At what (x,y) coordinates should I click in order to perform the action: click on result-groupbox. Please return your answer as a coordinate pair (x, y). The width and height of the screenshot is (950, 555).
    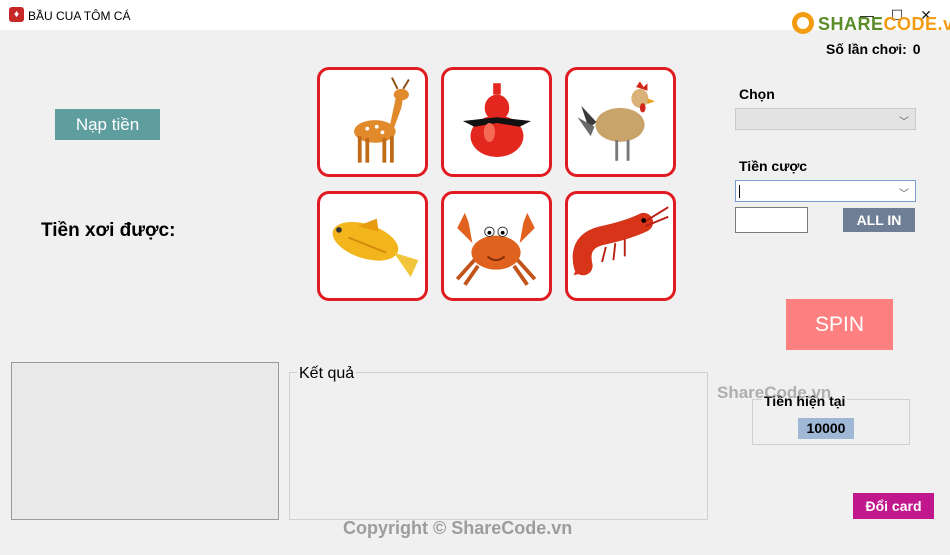
    Looking at the image, I should click on (498, 446).